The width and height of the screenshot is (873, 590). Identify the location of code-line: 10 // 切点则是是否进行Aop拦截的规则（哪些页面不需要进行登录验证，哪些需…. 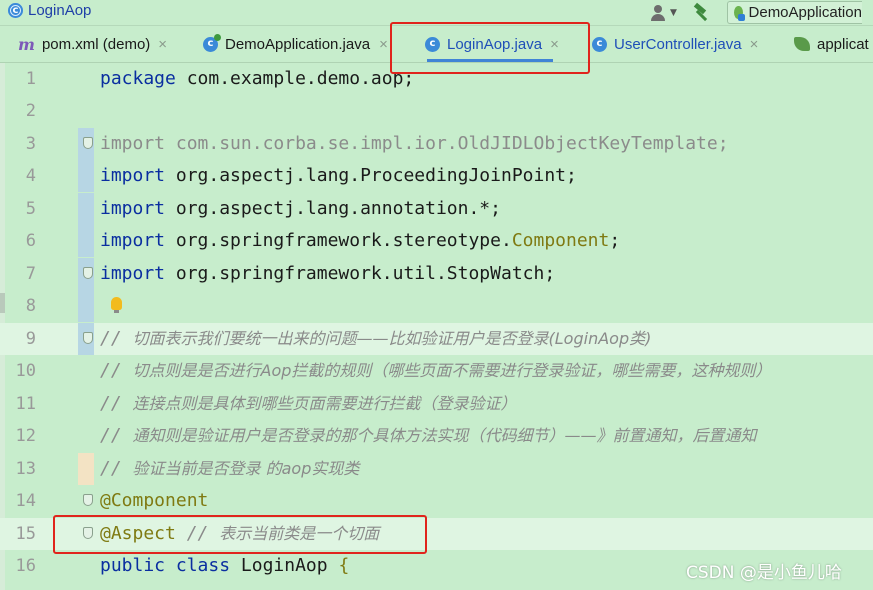
(436, 371).